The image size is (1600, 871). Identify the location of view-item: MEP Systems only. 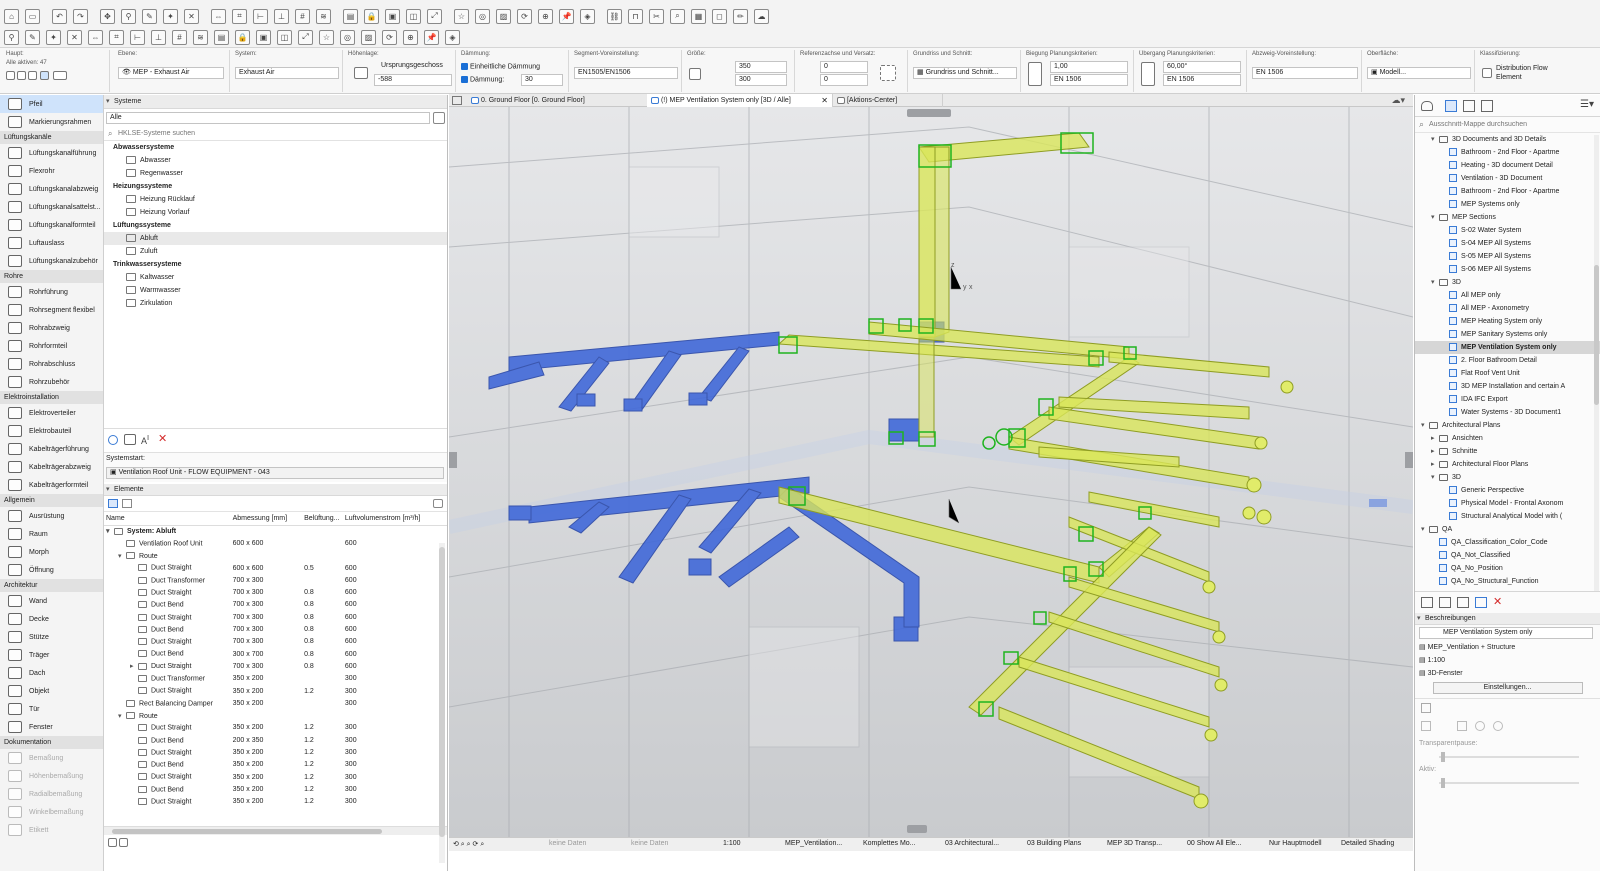
(1507, 204).